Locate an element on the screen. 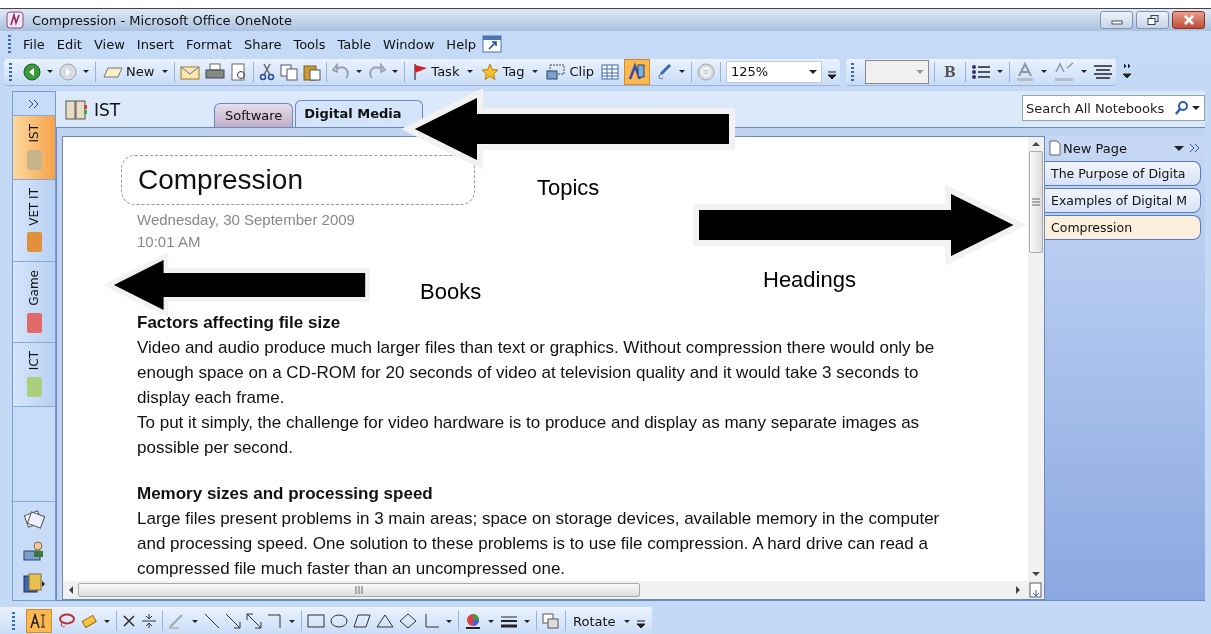  bullets-icon is located at coordinates (980, 71).